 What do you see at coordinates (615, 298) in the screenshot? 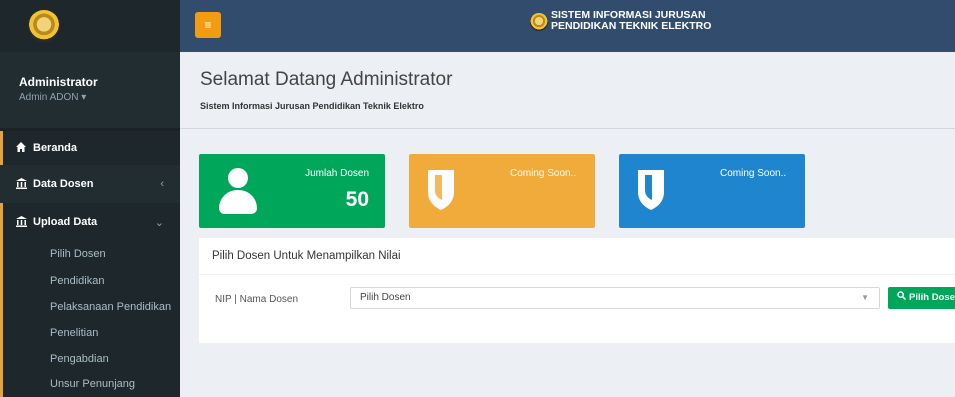
I see `dosen-select: Pilih Dosen ▼` at bounding box center [615, 298].